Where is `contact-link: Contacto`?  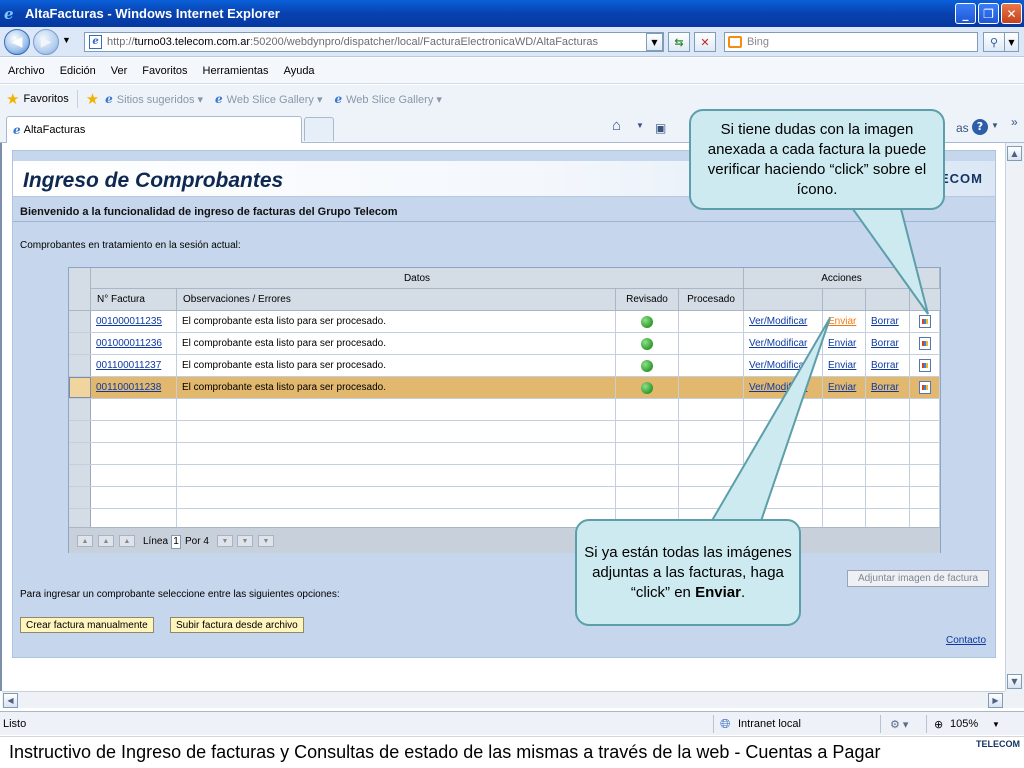
contact-link: Contacto is located at coordinates (966, 640).